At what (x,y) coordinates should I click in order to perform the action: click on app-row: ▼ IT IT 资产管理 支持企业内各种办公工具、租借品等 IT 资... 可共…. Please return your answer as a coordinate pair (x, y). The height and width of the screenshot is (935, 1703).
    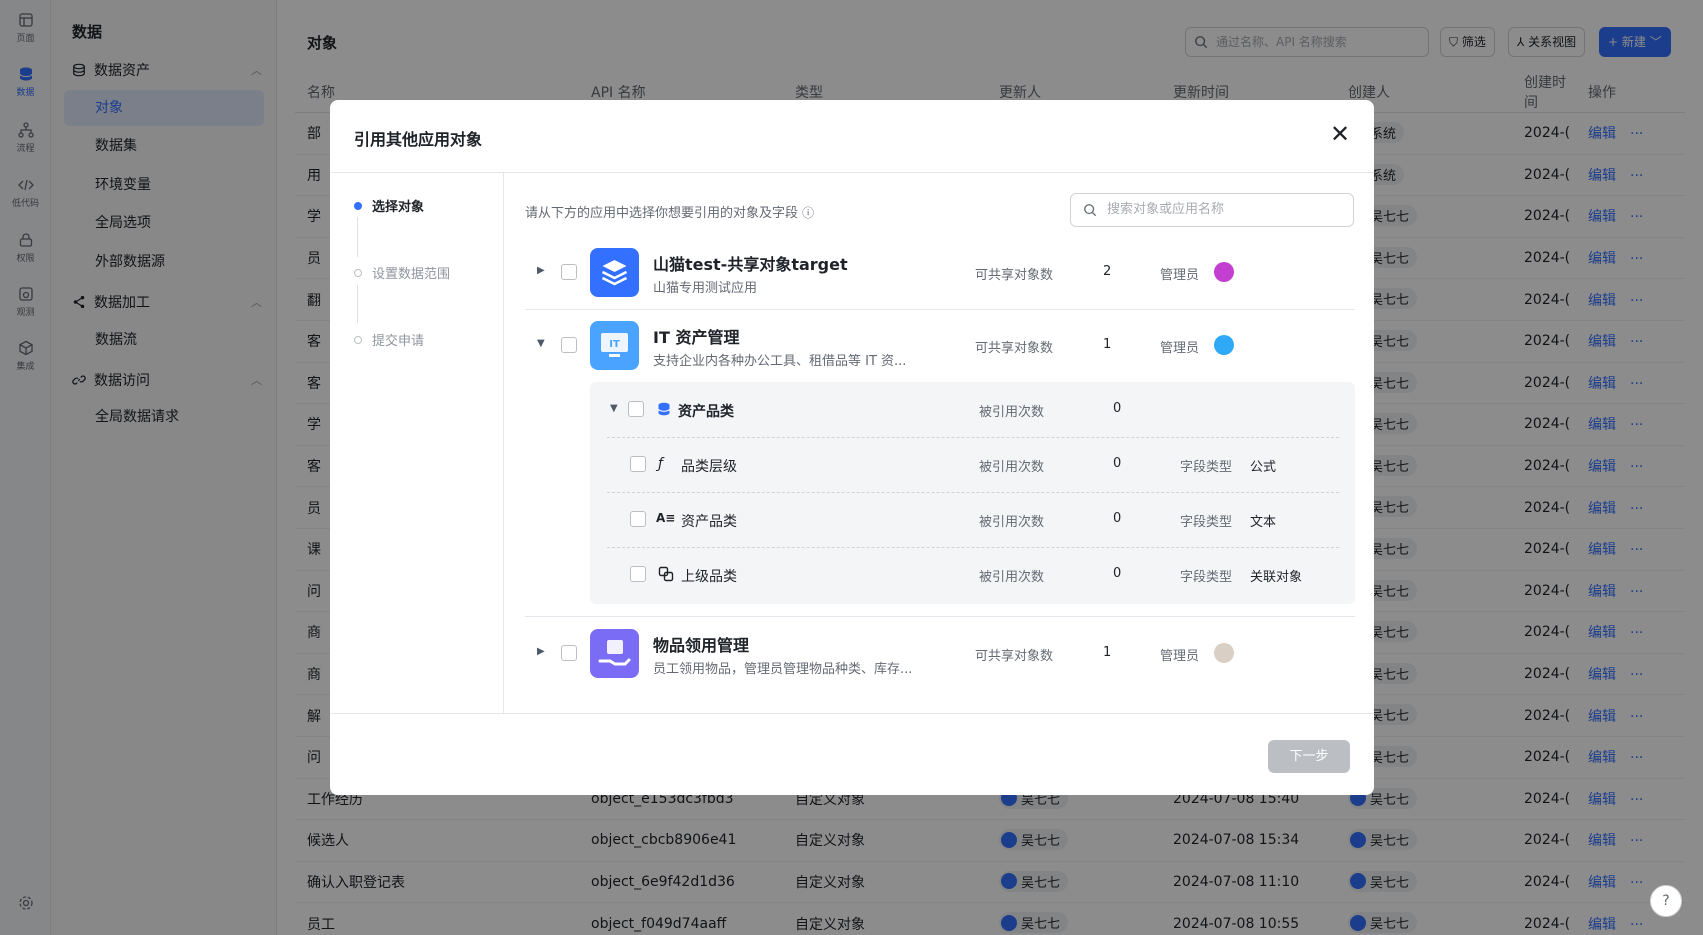
    Looking at the image, I should click on (940, 345).